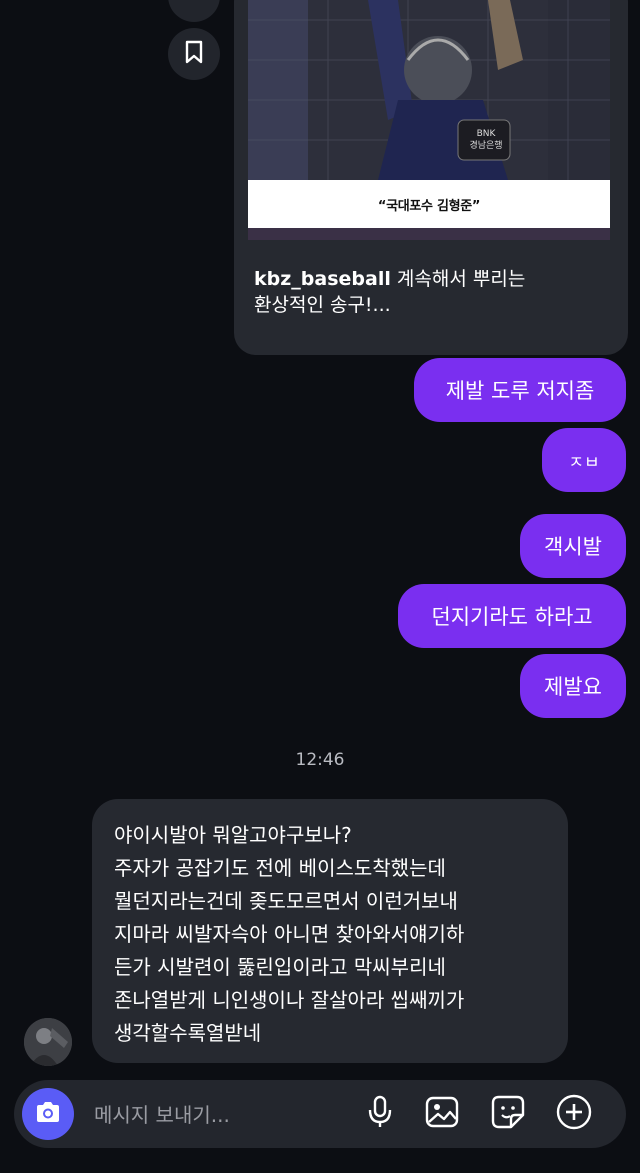 This screenshot has width=640, height=1173. I want to click on save-post-button, so click(194, 54).